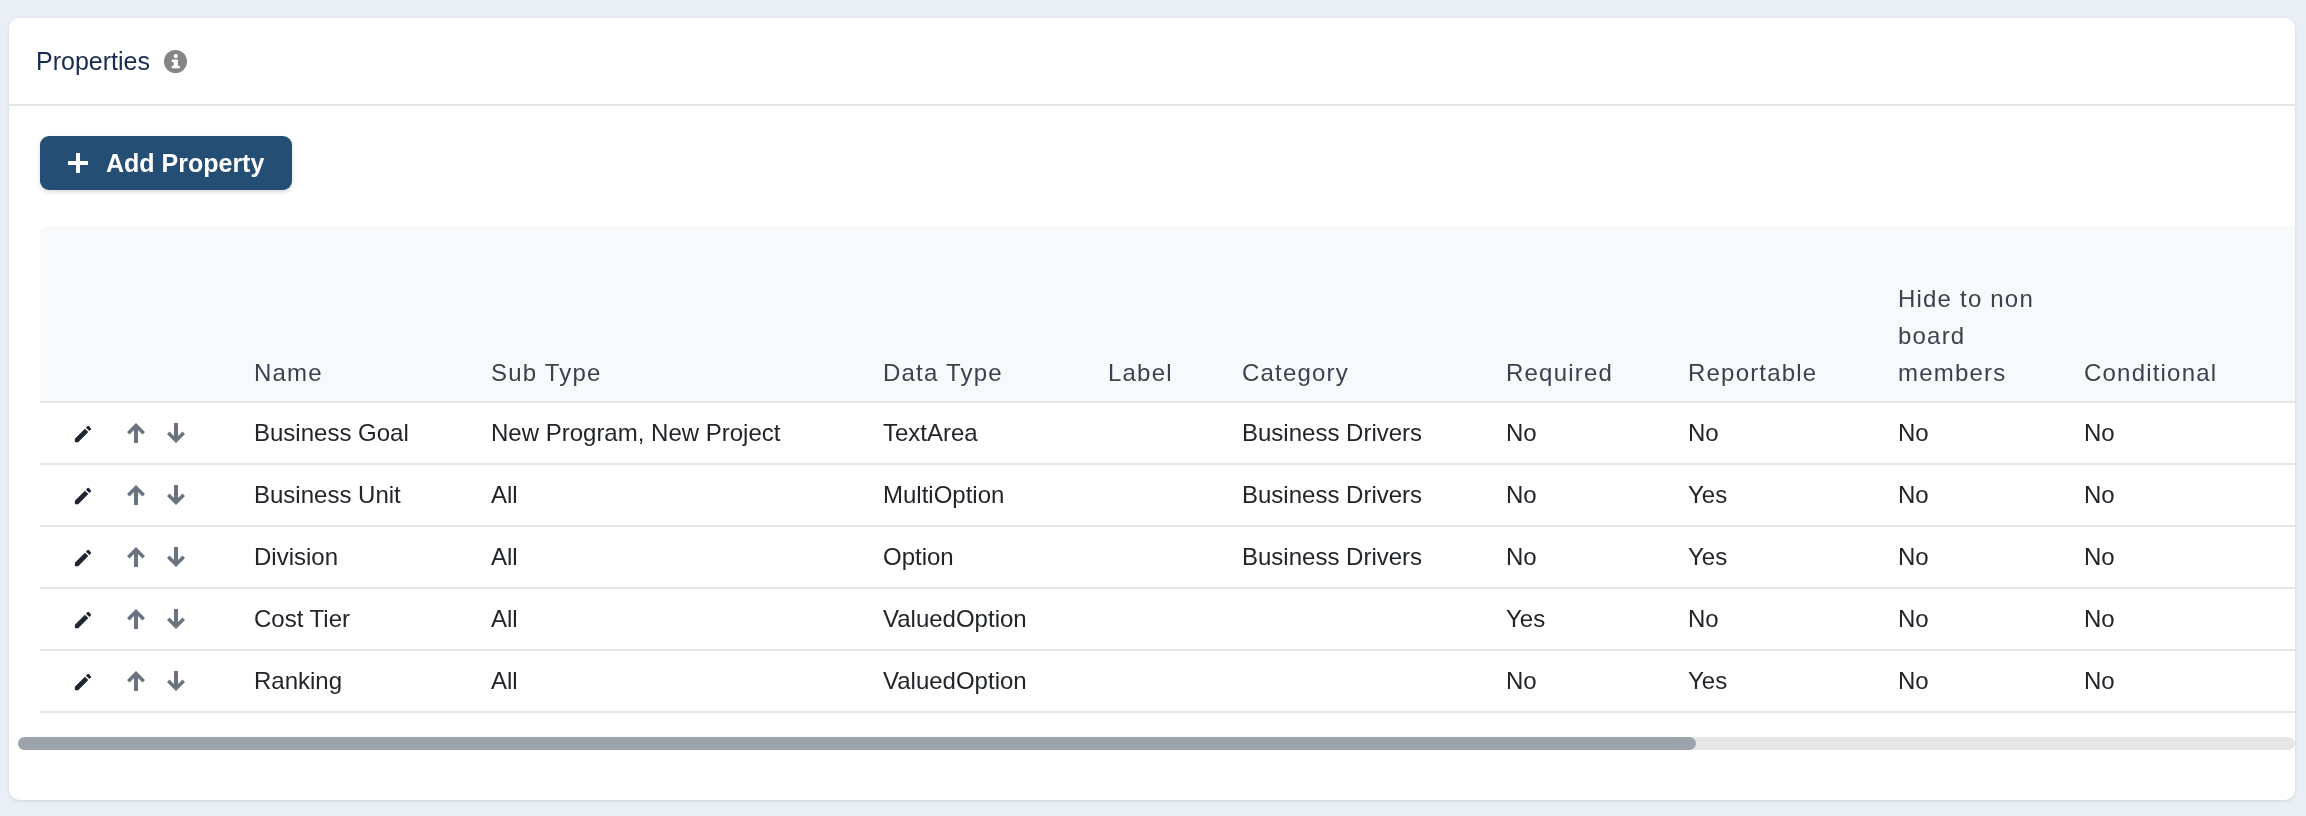 Image resolution: width=2306 pixels, height=816 pixels. Describe the element at coordinates (288, 372) in the screenshot. I see `column-header: Name` at that location.